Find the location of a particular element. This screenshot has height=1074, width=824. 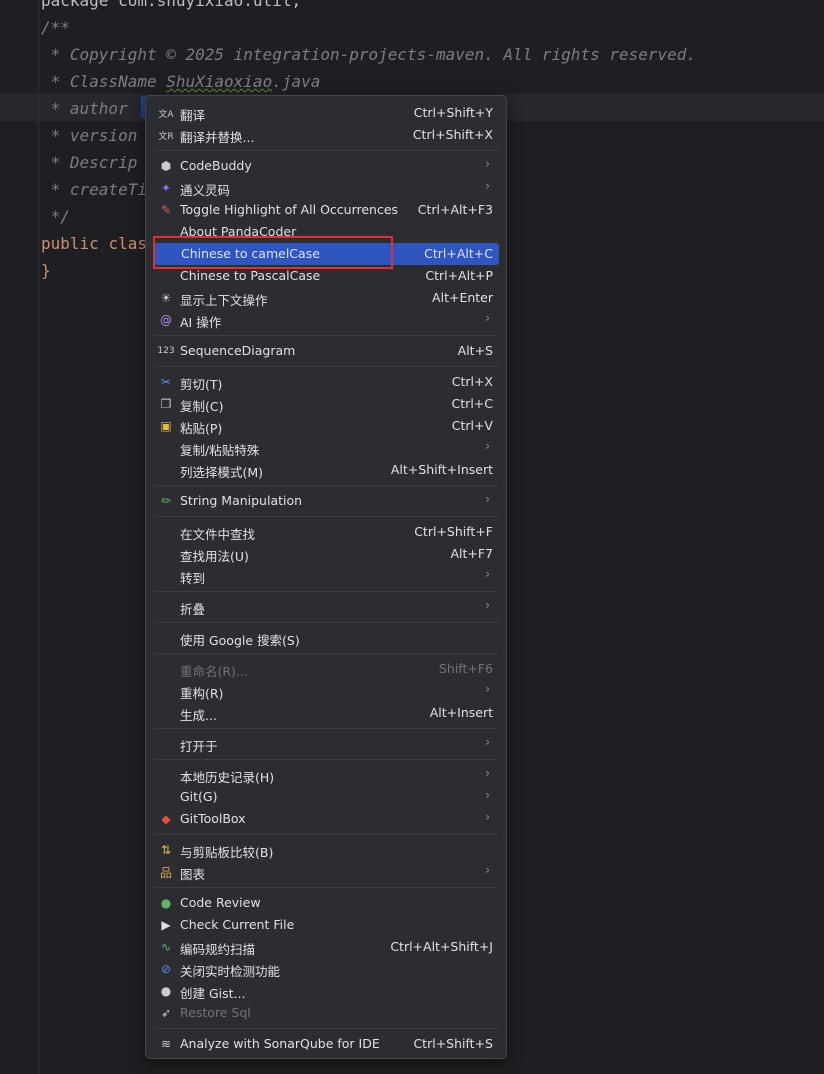

menu-item-label: 复制(C) is located at coordinates (202, 406).